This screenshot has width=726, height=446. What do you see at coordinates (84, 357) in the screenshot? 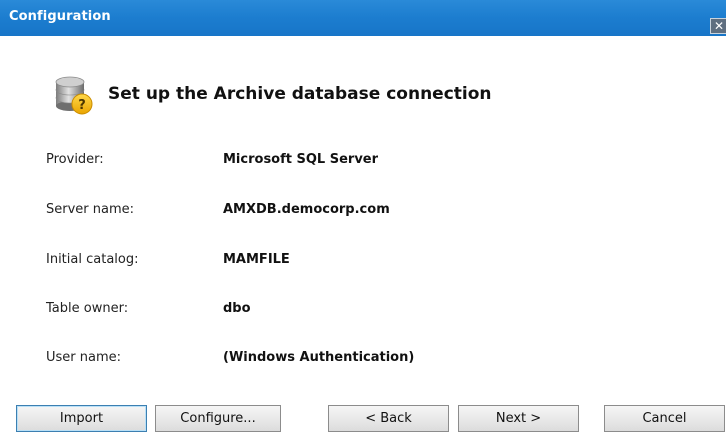
I see `user-name-label: User name:` at bounding box center [84, 357].